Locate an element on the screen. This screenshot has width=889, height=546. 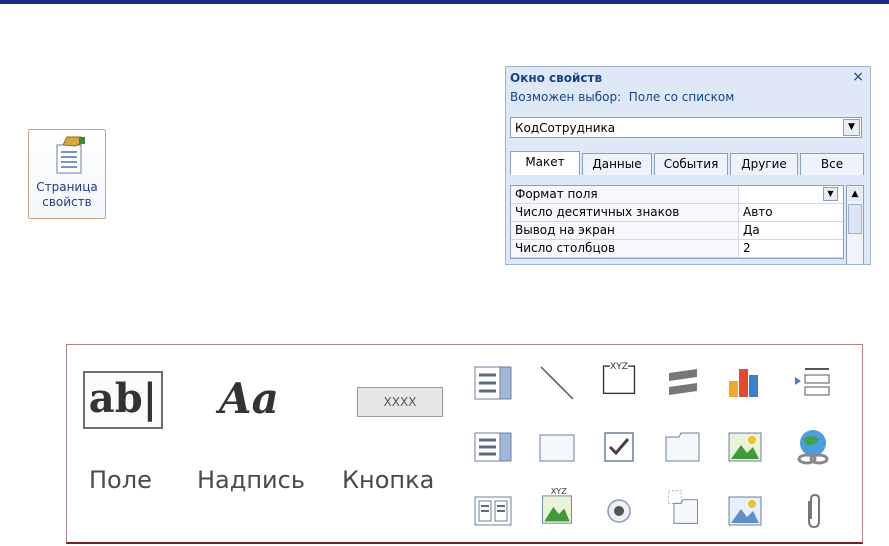
tab-control-icon is located at coordinates (683, 447).